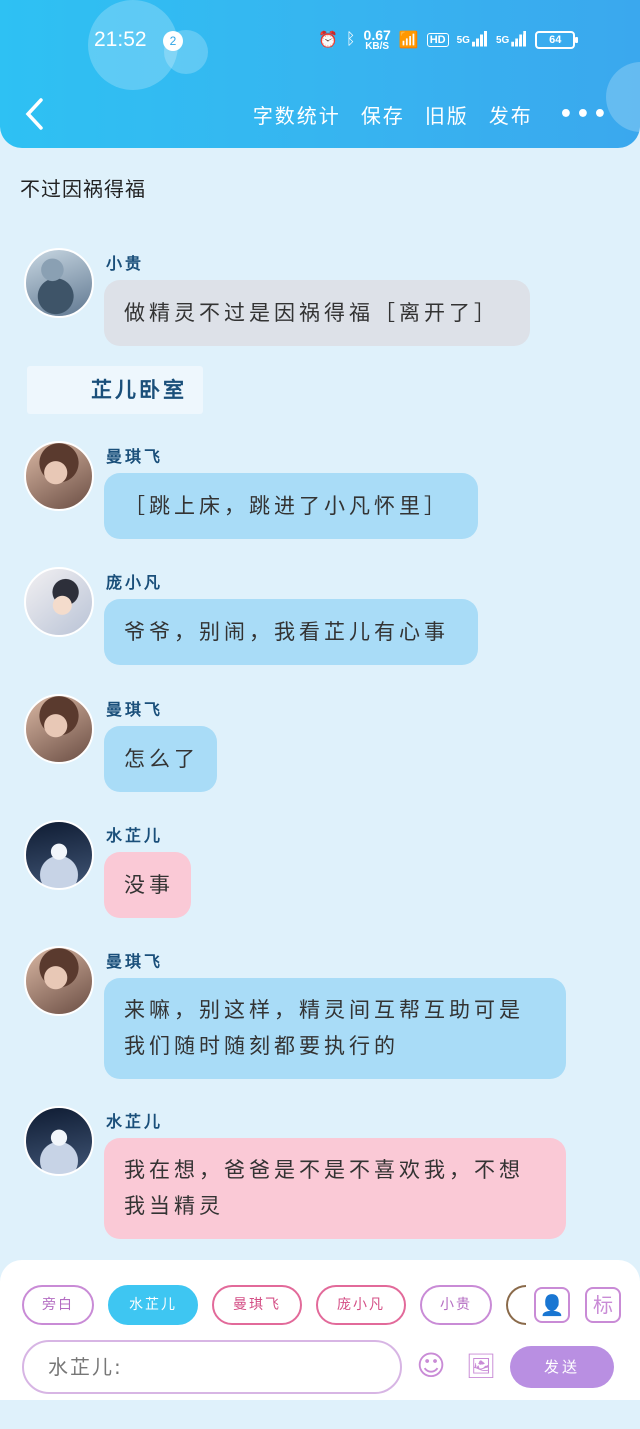 The width and height of the screenshot is (640, 1429). What do you see at coordinates (291, 632) in the screenshot?
I see `message-bubble: 爷爷，别闹，我看芷儿有心事` at bounding box center [291, 632].